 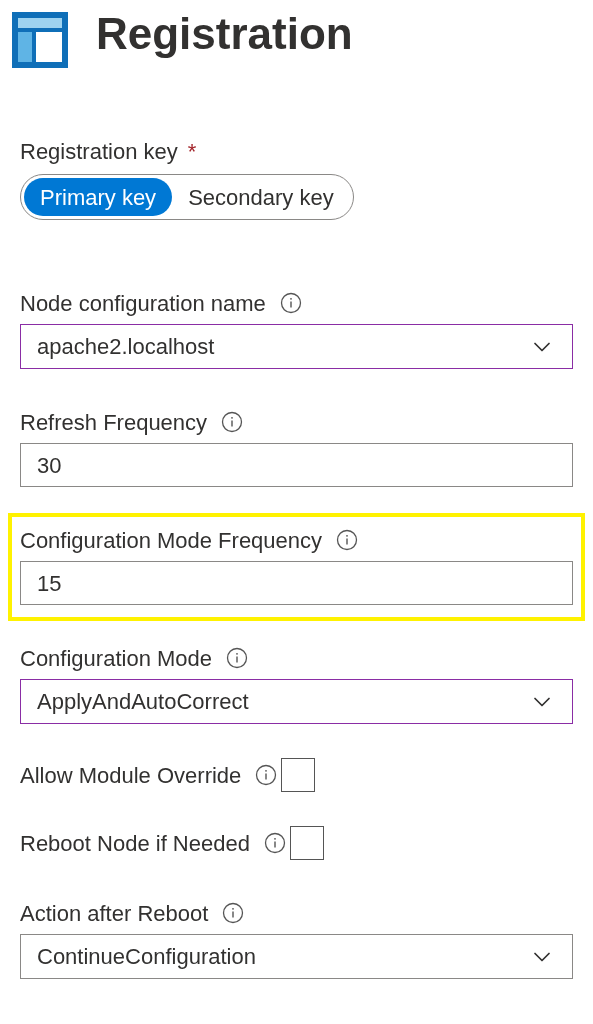 I want to click on table-icon, so click(x=40, y=40).